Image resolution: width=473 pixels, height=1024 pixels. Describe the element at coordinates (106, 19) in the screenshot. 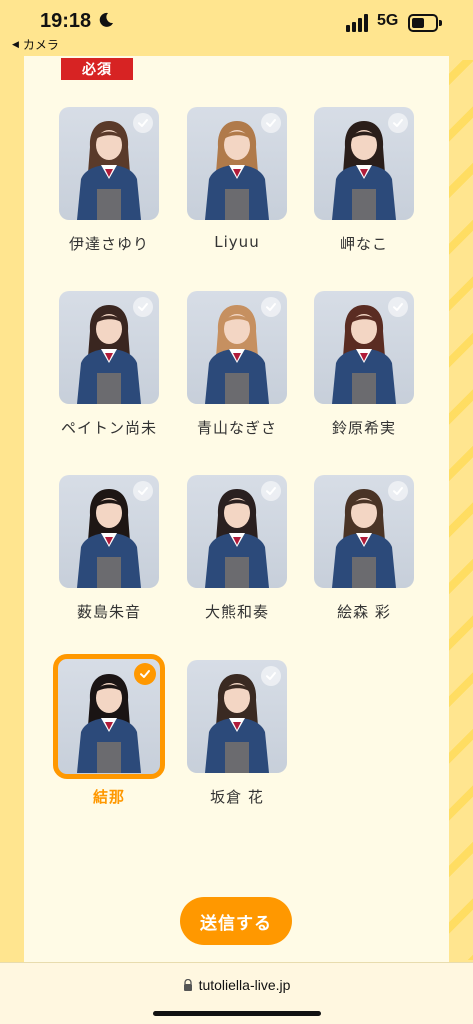

I see `moon-icon` at that location.